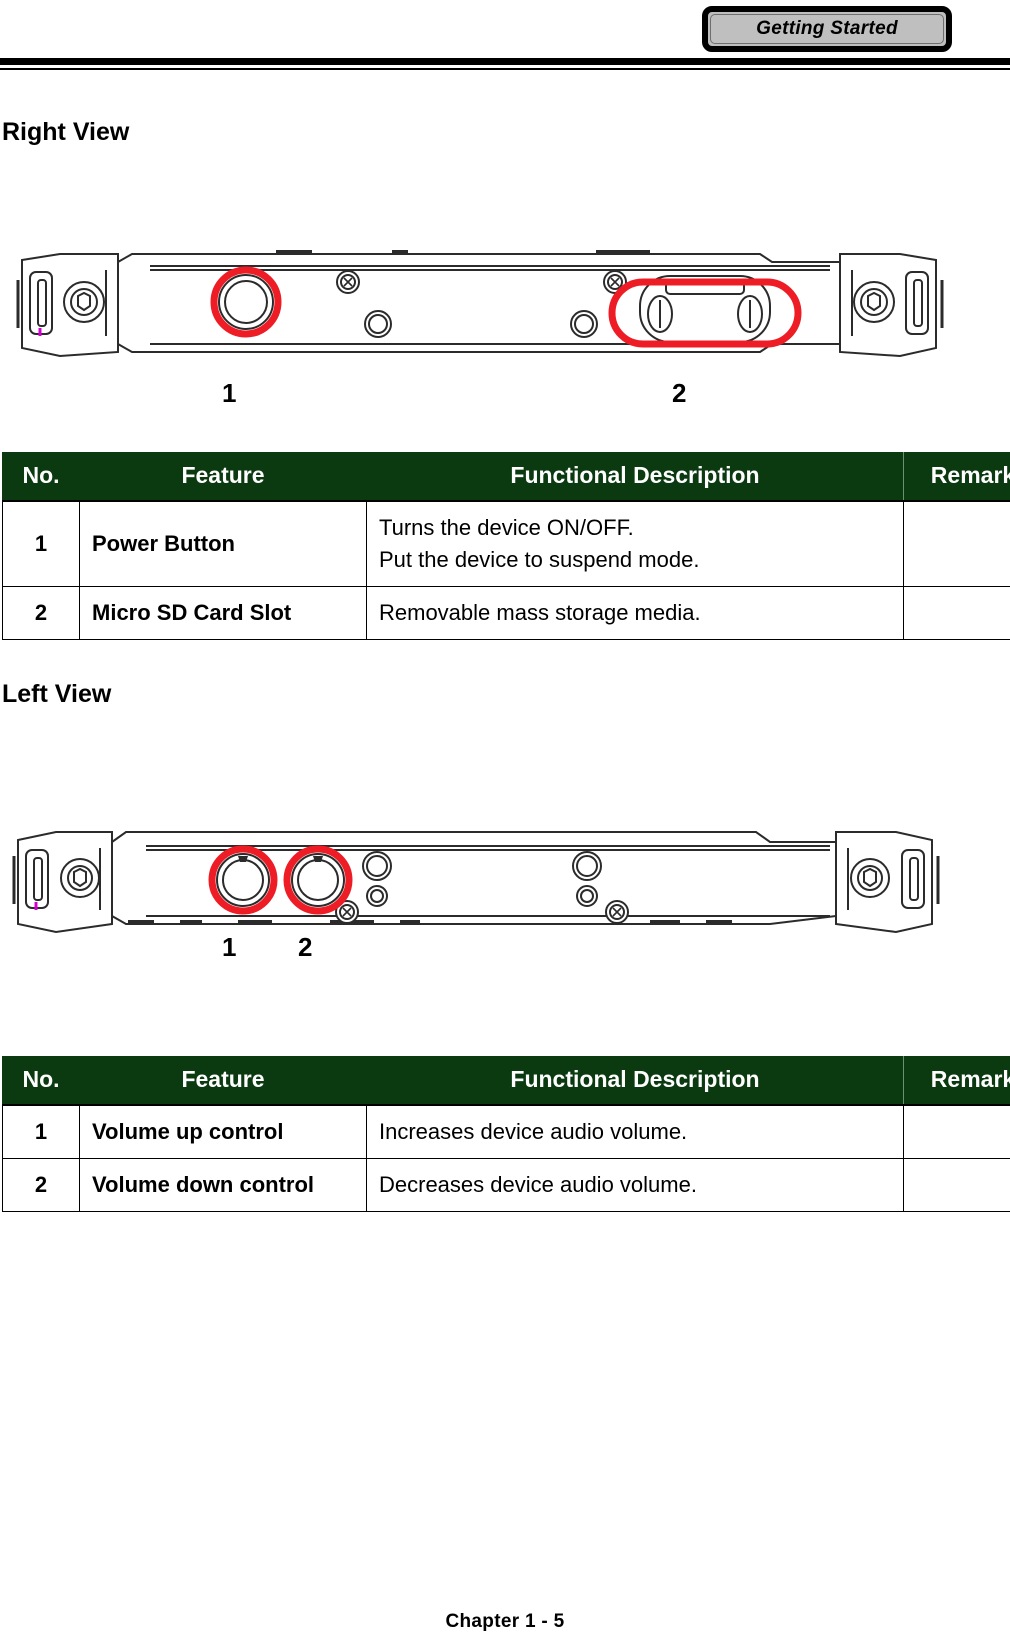 This screenshot has height=1651, width=1010. Describe the element at coordinates (476, 882) in the screenshot. I see `left-view-illustration` at that location.